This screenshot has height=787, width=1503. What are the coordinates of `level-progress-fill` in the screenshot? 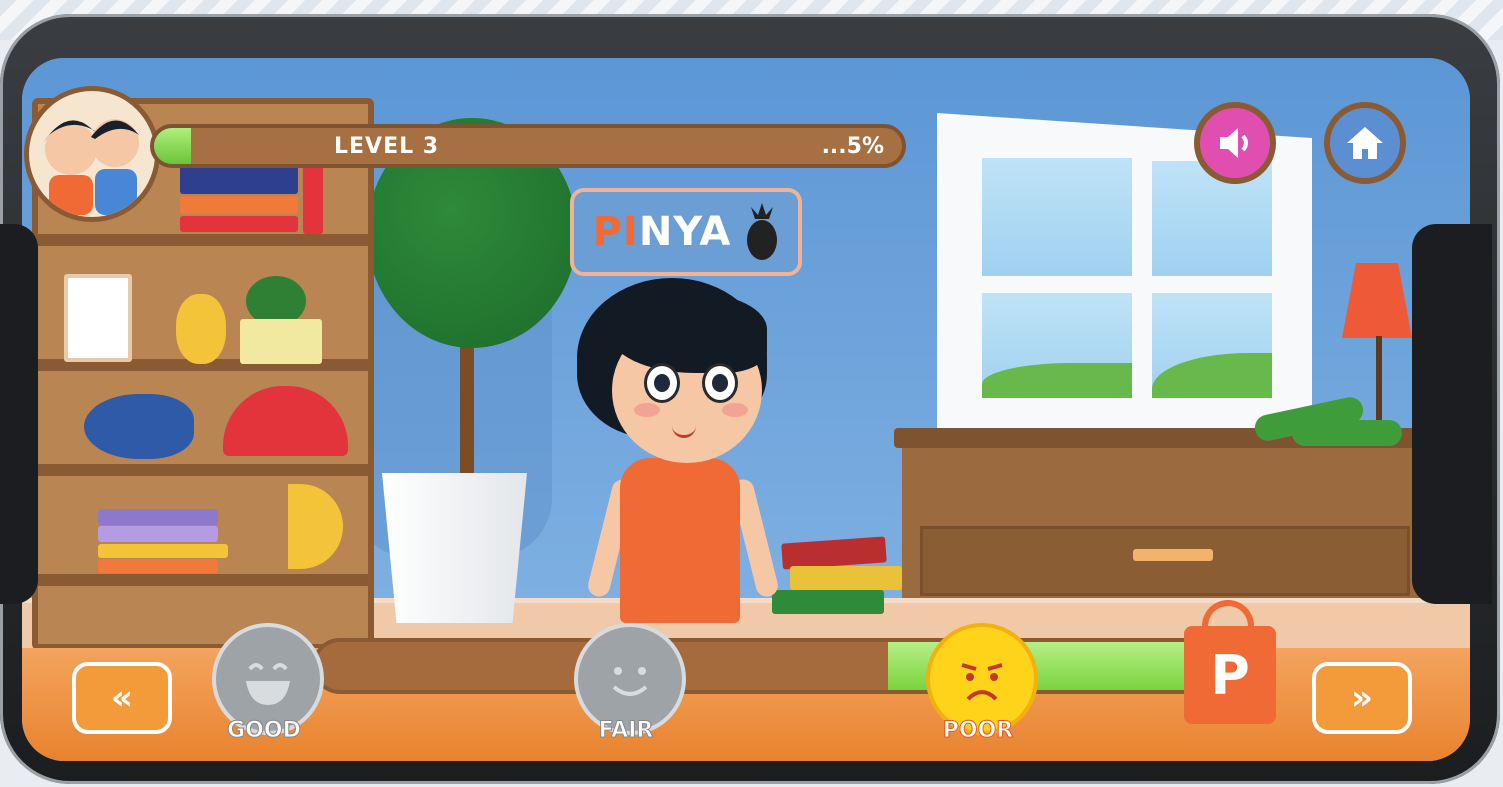 It's located at (173, 146).